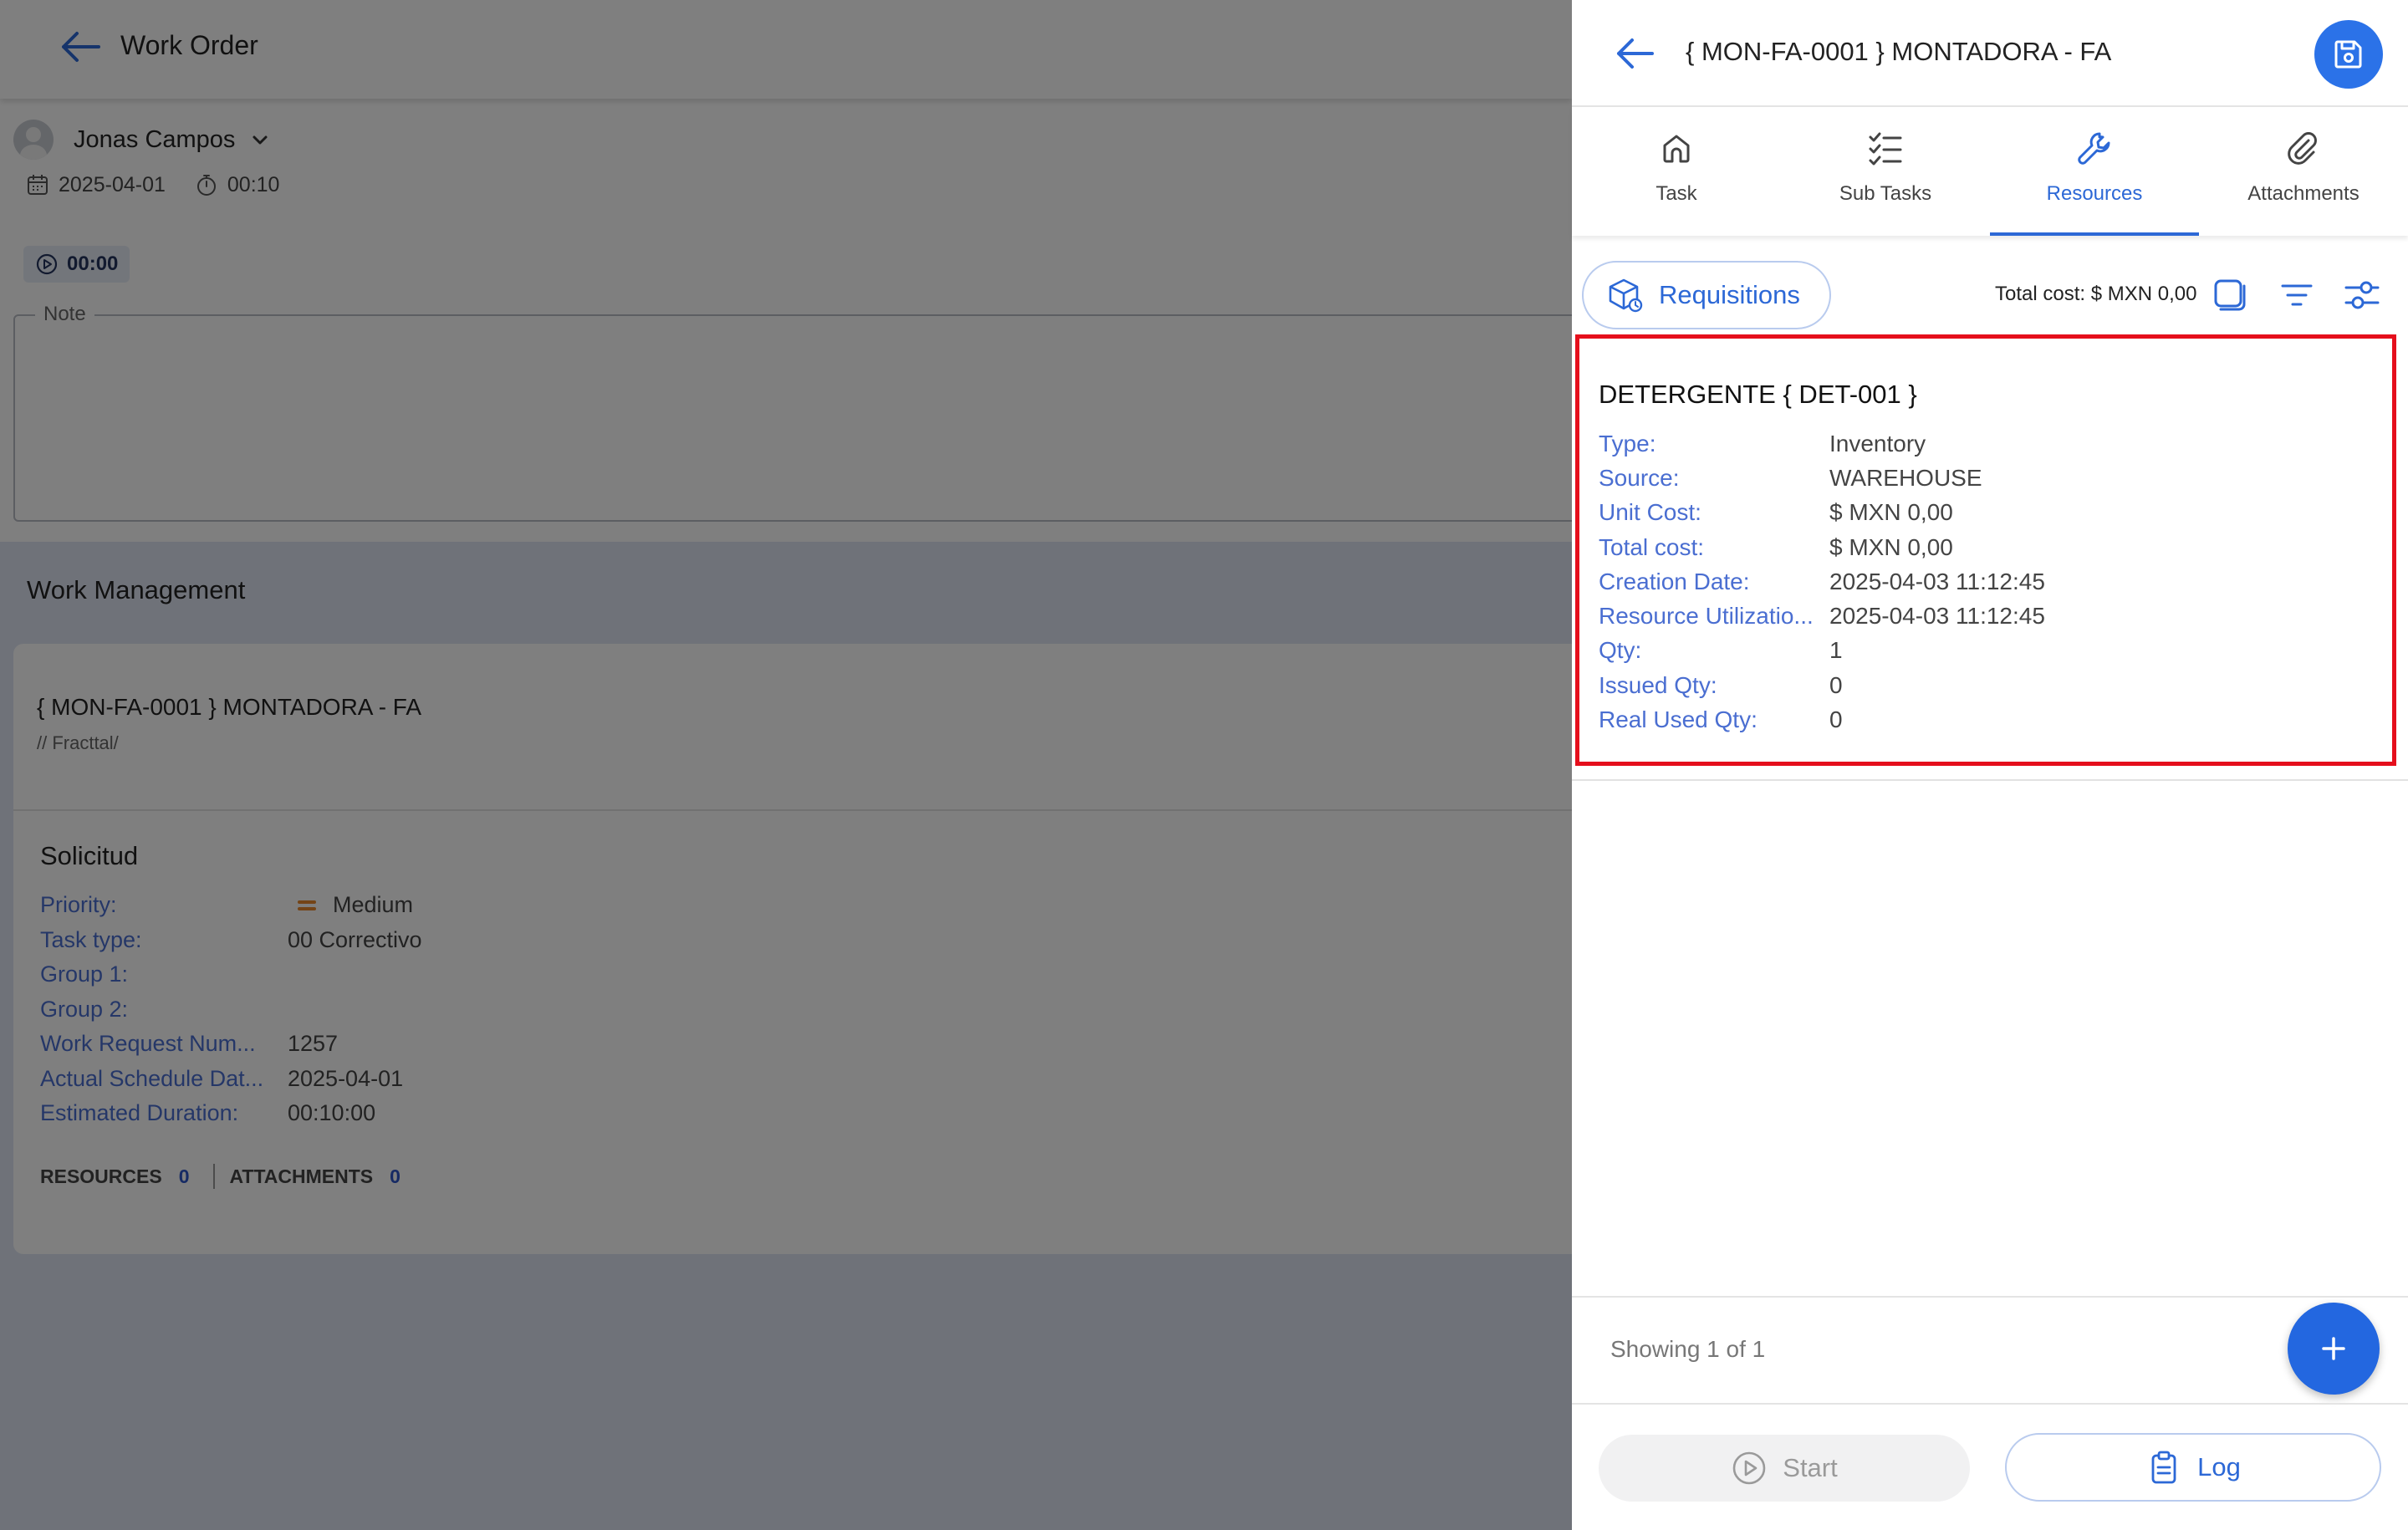 The width and height of the screenshot is (2408, 1530). I want to click on tab-label: Task, so click(1677, 193).